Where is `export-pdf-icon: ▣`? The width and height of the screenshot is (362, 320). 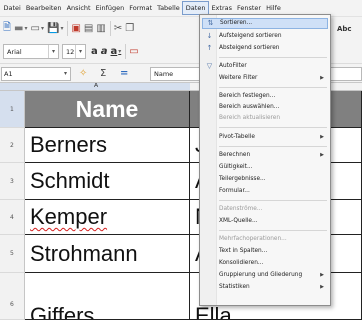 export-pdf-icon: ▣ is located at coordinates (75, 29).